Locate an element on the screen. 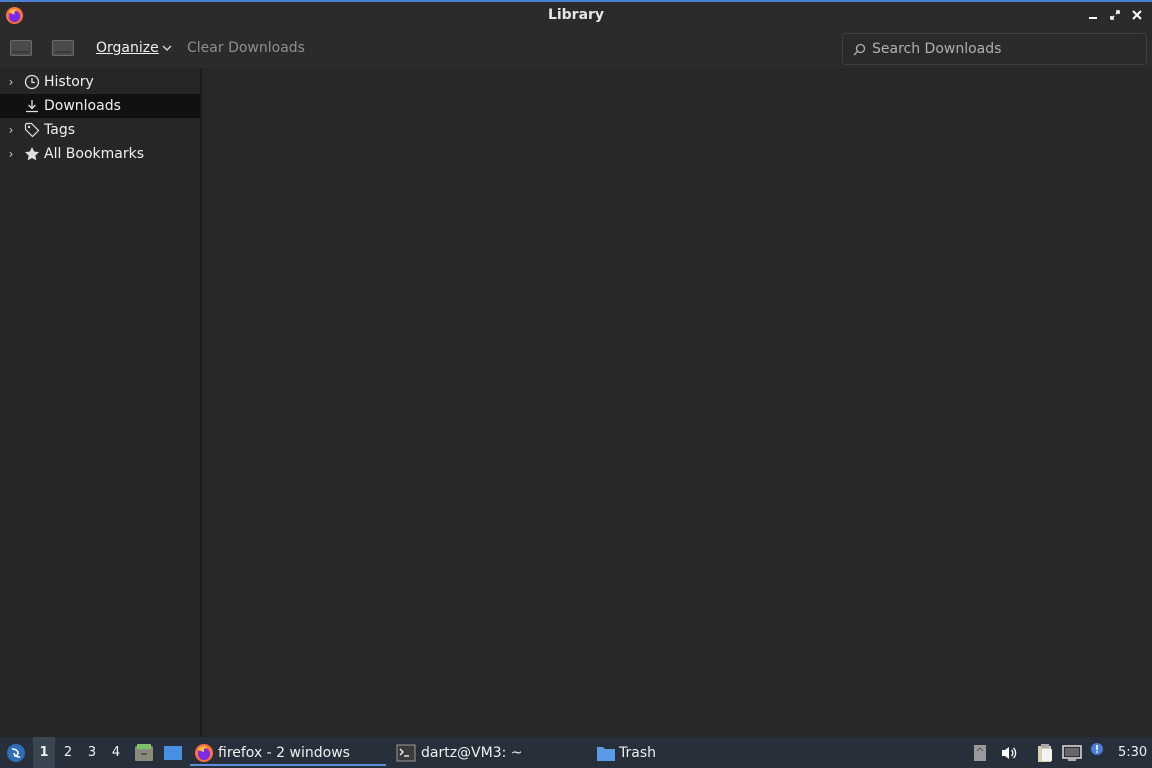  clock: 5:30 is located at coordinates (1132, 752).